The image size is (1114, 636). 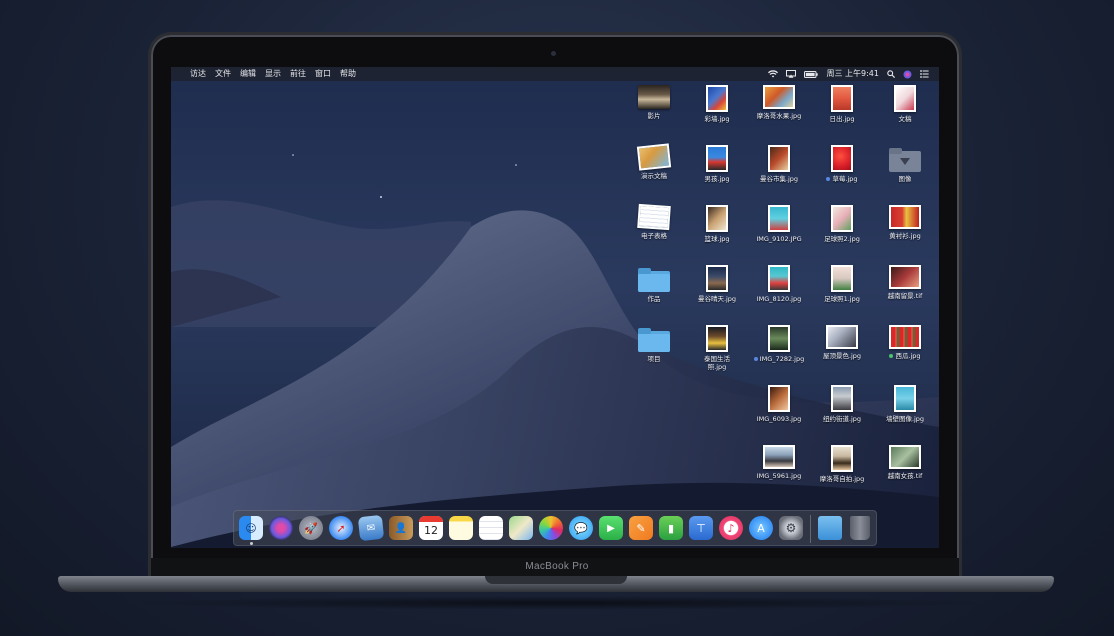 I want to click on menu-help: 帮助, so click(x=348, y=74).